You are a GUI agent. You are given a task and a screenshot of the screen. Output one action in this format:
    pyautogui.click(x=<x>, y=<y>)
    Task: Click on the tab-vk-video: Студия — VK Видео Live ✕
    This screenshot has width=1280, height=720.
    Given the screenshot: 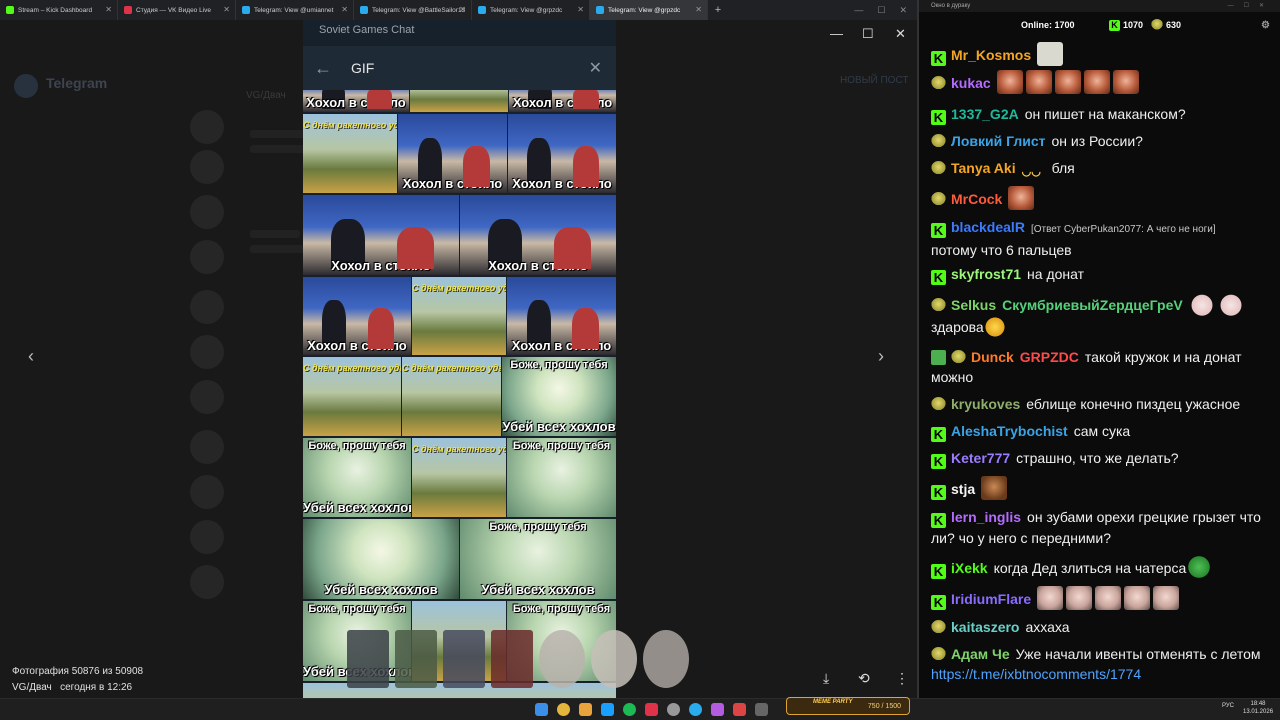 What is the action you would take?
    pyautogui.click(x=177, y=10)
    